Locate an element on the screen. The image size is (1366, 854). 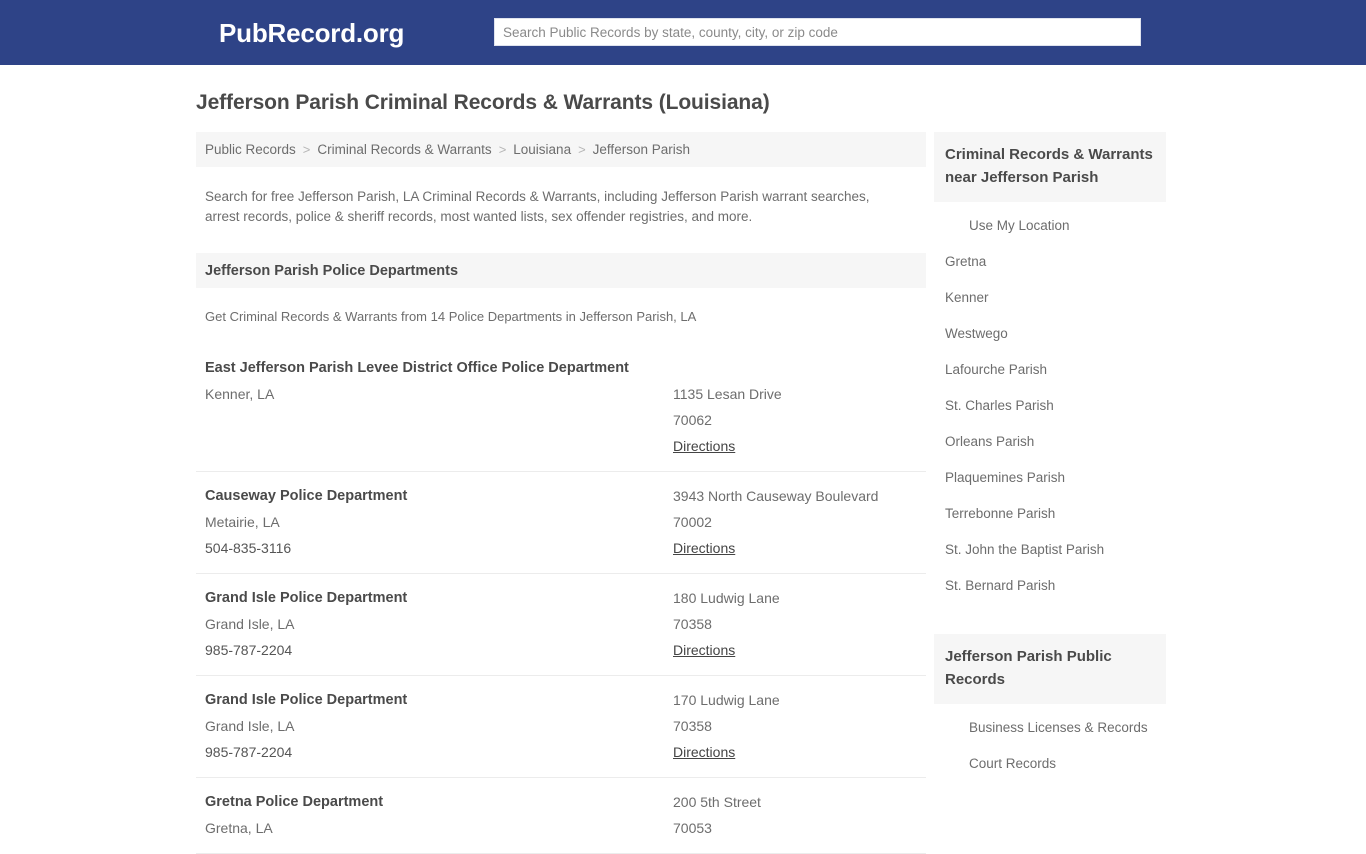
breadcrumb-item-1: Public Records is located at coordinates (250, 149).